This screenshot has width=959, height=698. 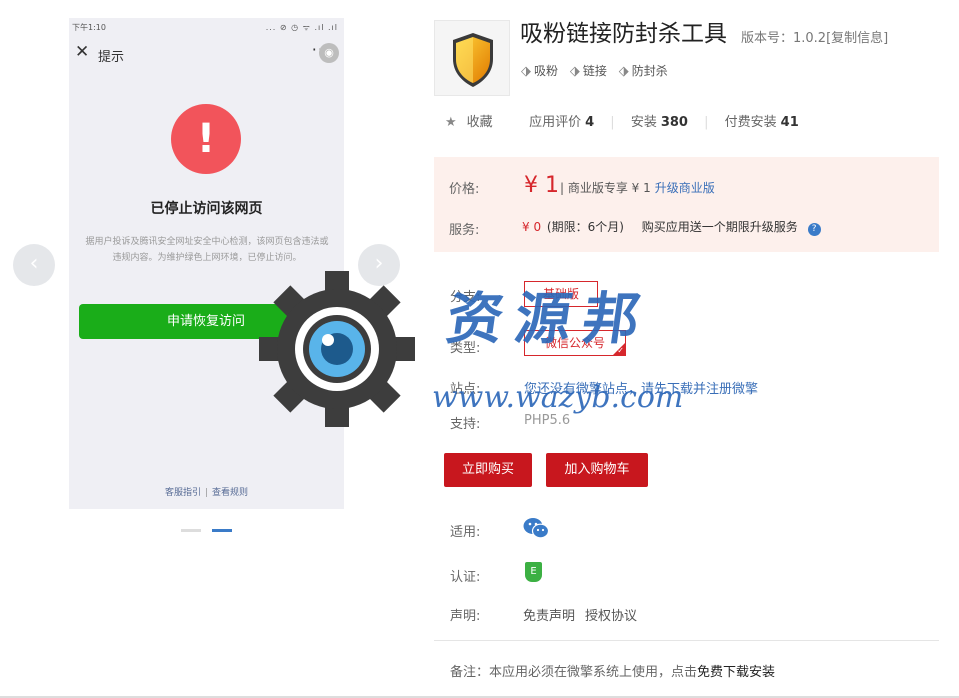 I want to click on tag-item: ⬗ 防封杀, so click(x=643, y=70).